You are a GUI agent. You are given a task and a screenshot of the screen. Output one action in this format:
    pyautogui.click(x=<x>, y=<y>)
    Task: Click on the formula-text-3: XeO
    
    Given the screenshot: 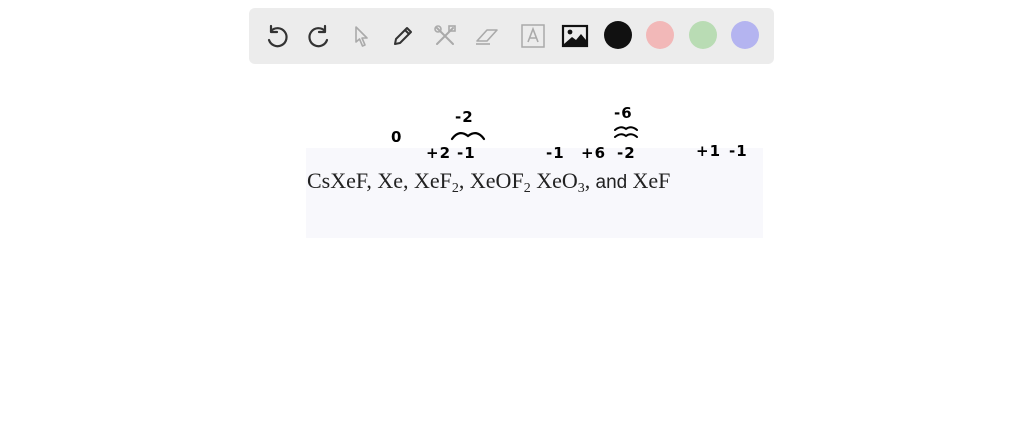 What is the action you would take?
    pyautogui.click(x=554, y=180)
    